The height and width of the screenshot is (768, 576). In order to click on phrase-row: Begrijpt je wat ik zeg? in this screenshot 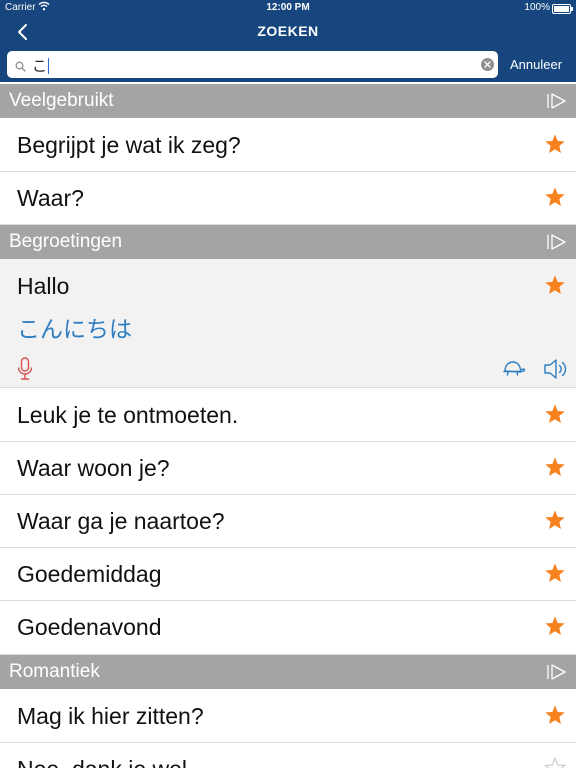, I will do `click(288, 145)`.